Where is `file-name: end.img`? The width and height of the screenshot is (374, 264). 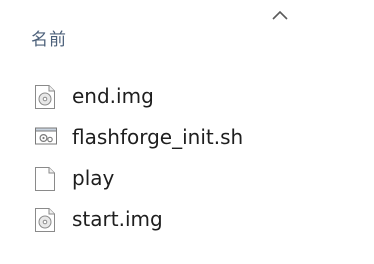 file-name: end.img is located at coordinates (113, 95).